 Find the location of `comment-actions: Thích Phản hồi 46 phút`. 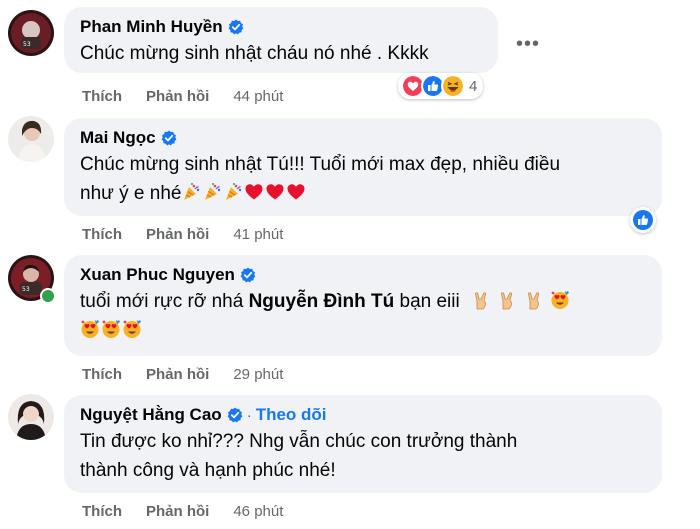

comment-actions: Thích Phản hồi 46 phút is located at coordinates (194, 511).